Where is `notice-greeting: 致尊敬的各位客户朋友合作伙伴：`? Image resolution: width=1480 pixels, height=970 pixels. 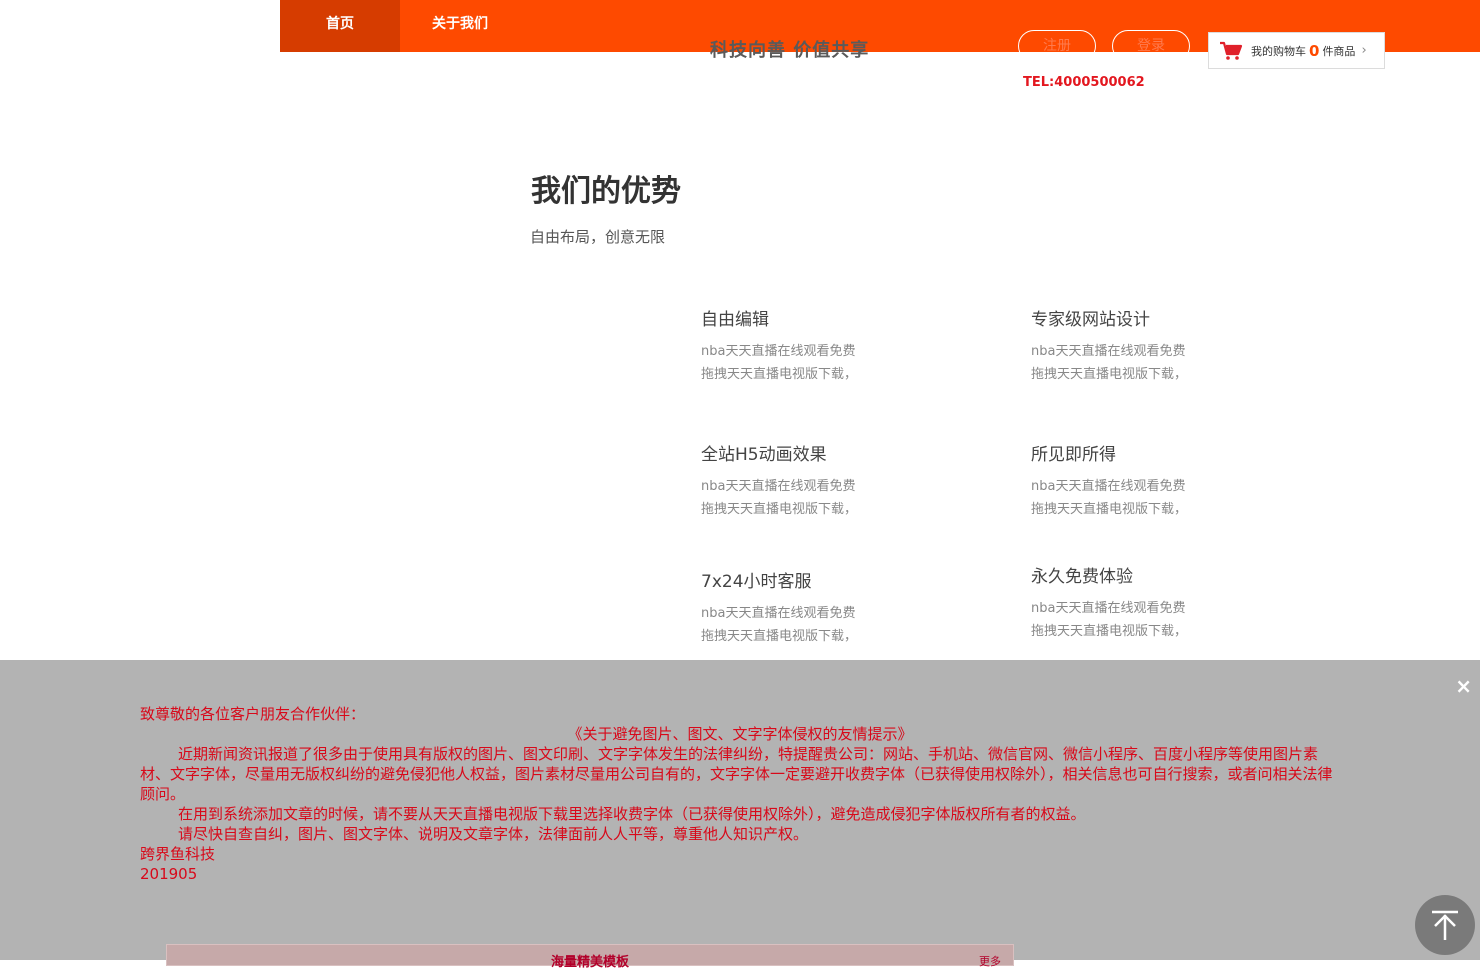
notice-greeting: 致尊敬的各位客户朋友合作伙伴： is located at coordinates (253, 714).